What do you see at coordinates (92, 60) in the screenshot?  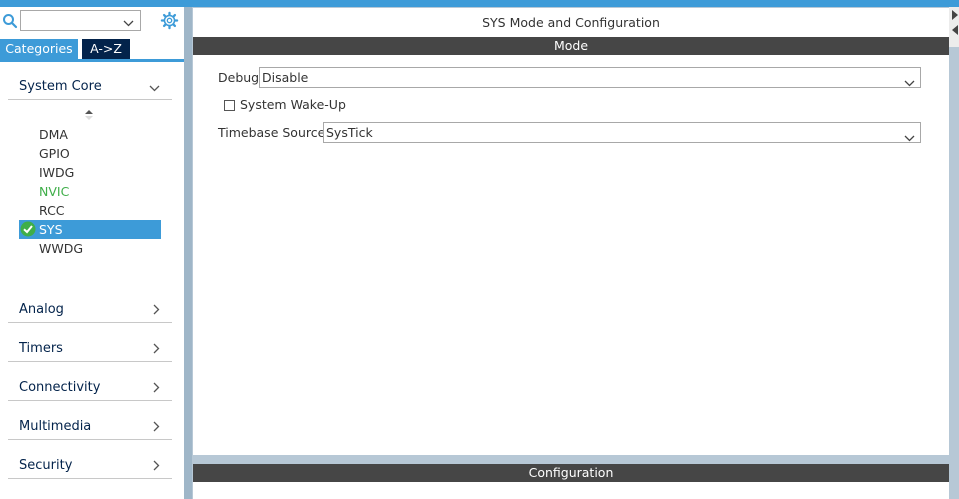 I see `tabs-underline` at bounding box center [92, 60].